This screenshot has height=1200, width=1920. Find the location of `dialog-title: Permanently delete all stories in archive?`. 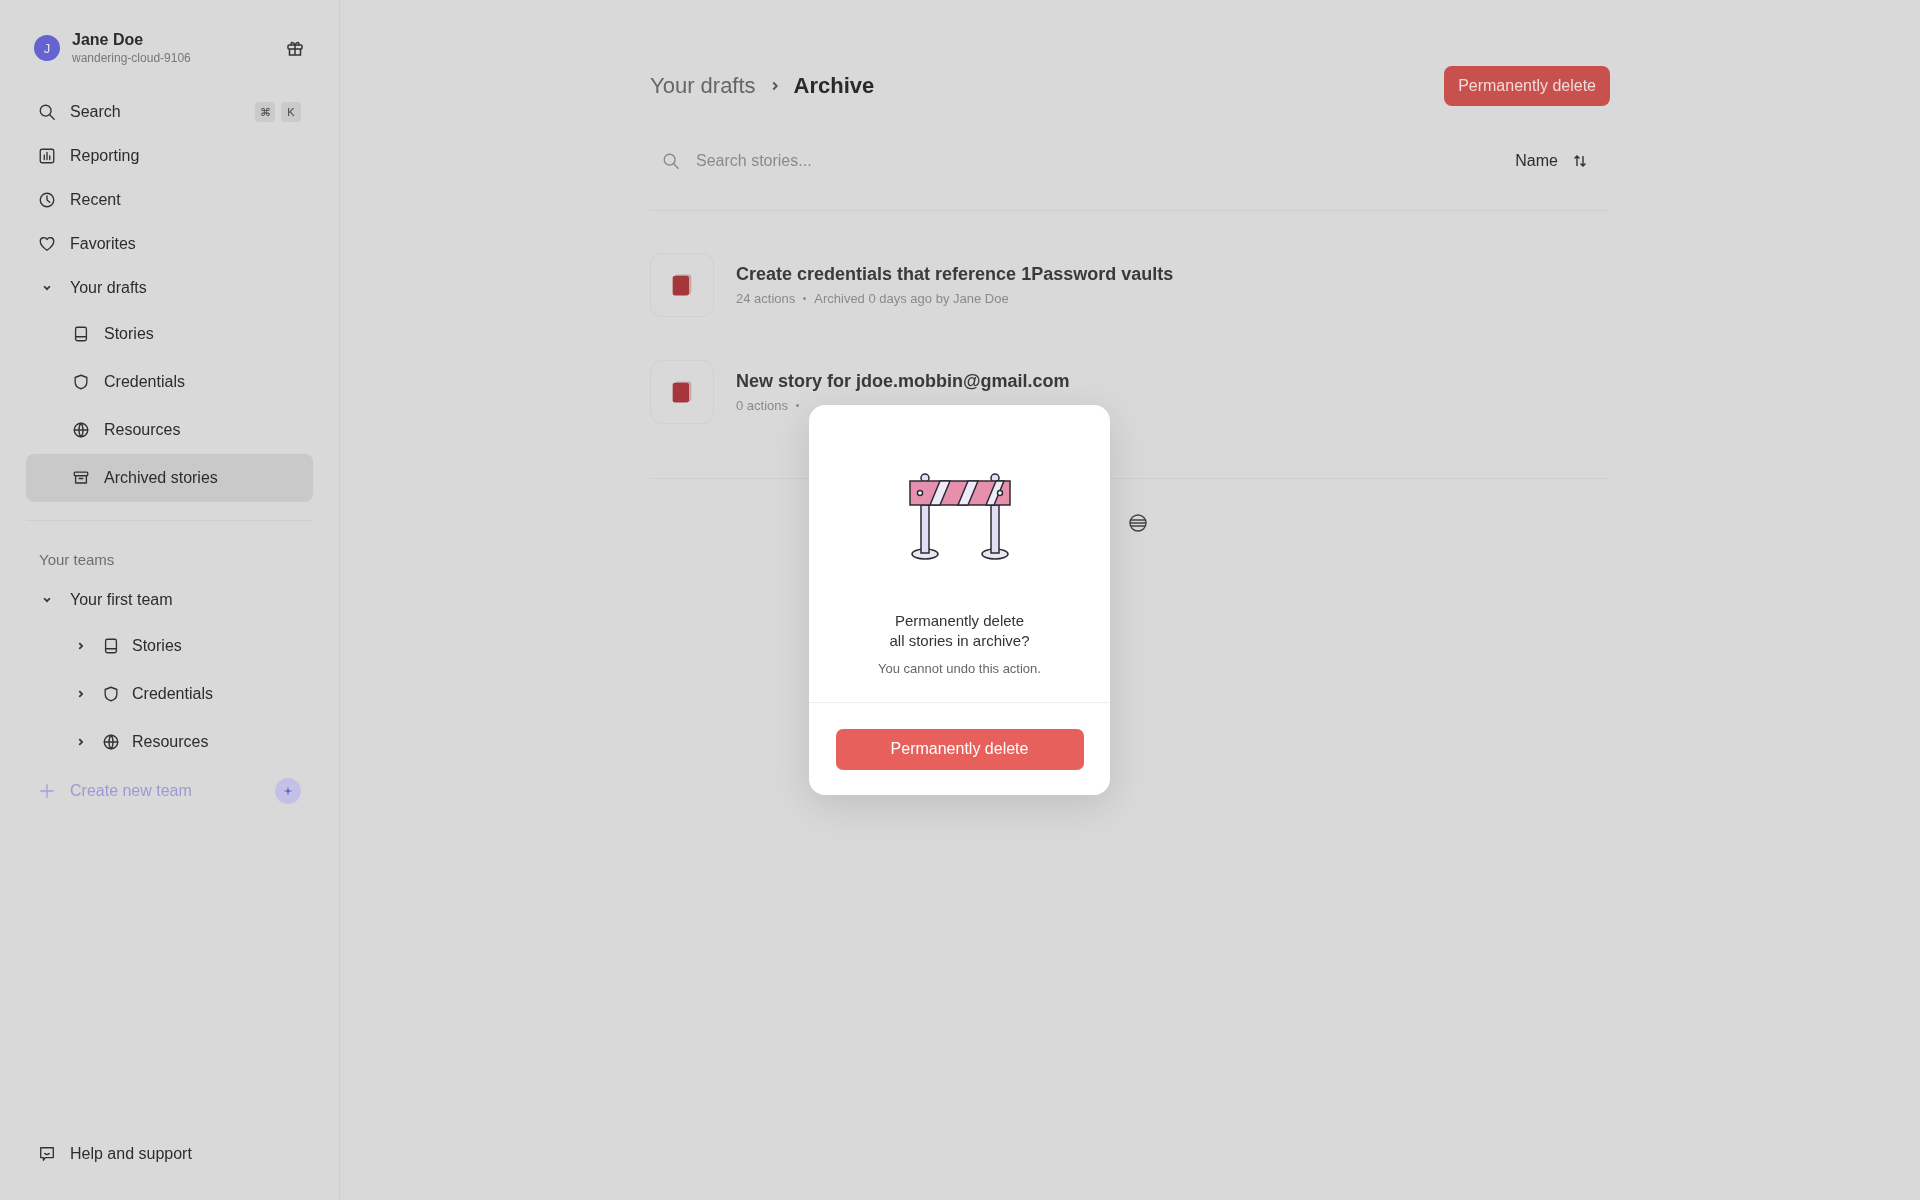

dialog-title: Permanently delete all stories in archive? is located at coordinates (959, 631).